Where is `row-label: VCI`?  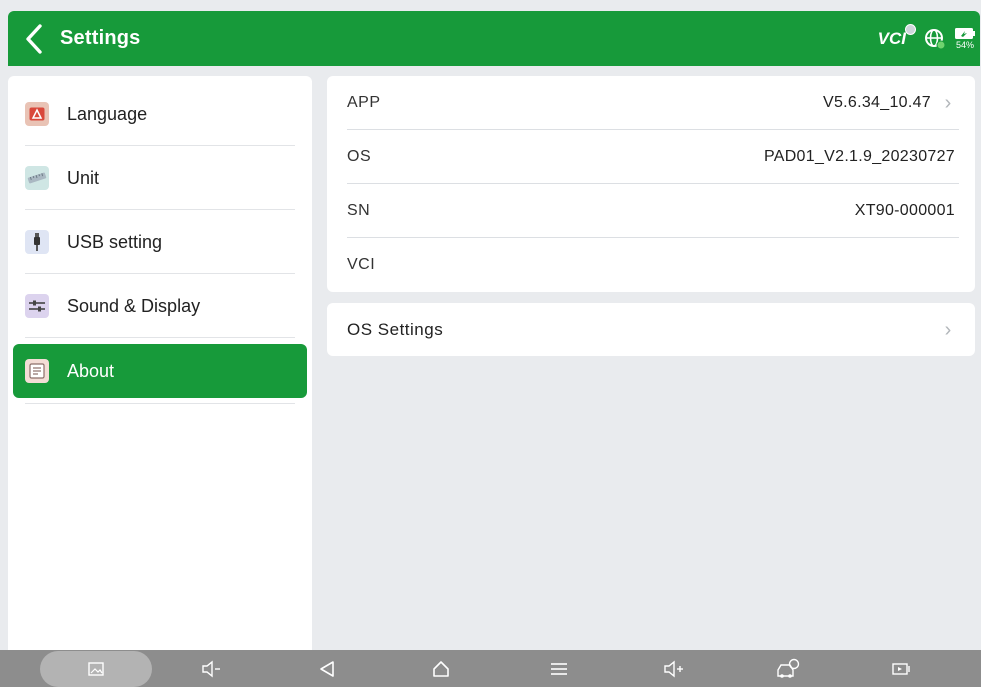
row-label: VCI is located at coordinates (361, 264).